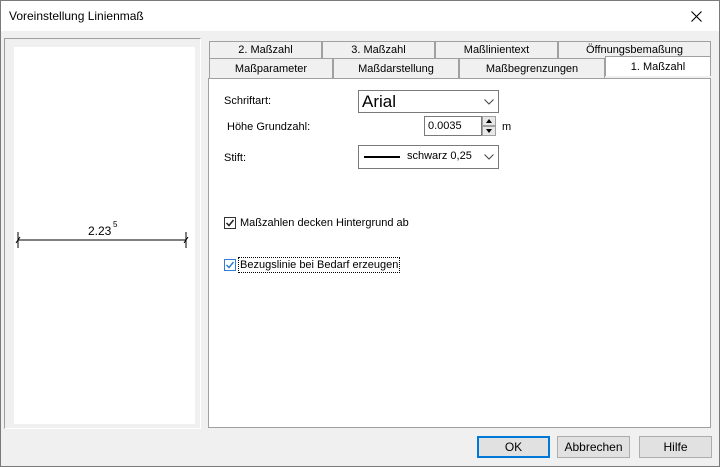 This screenshot has height=467, width=720. What do you see at coordinates (428, 101) in the screenshot?
I see `font-combobox: Arial` at bounding box center [428, 101].